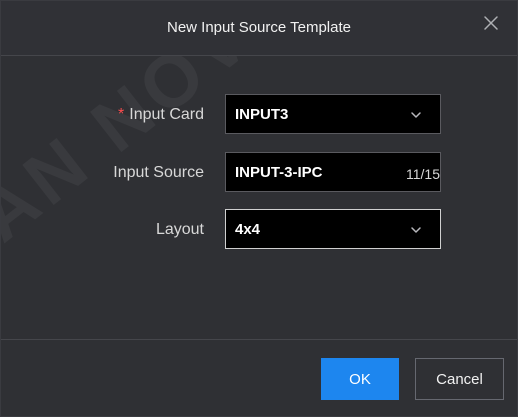  I want to click on dialog-title: New Input Source Template, so click(259, 27).